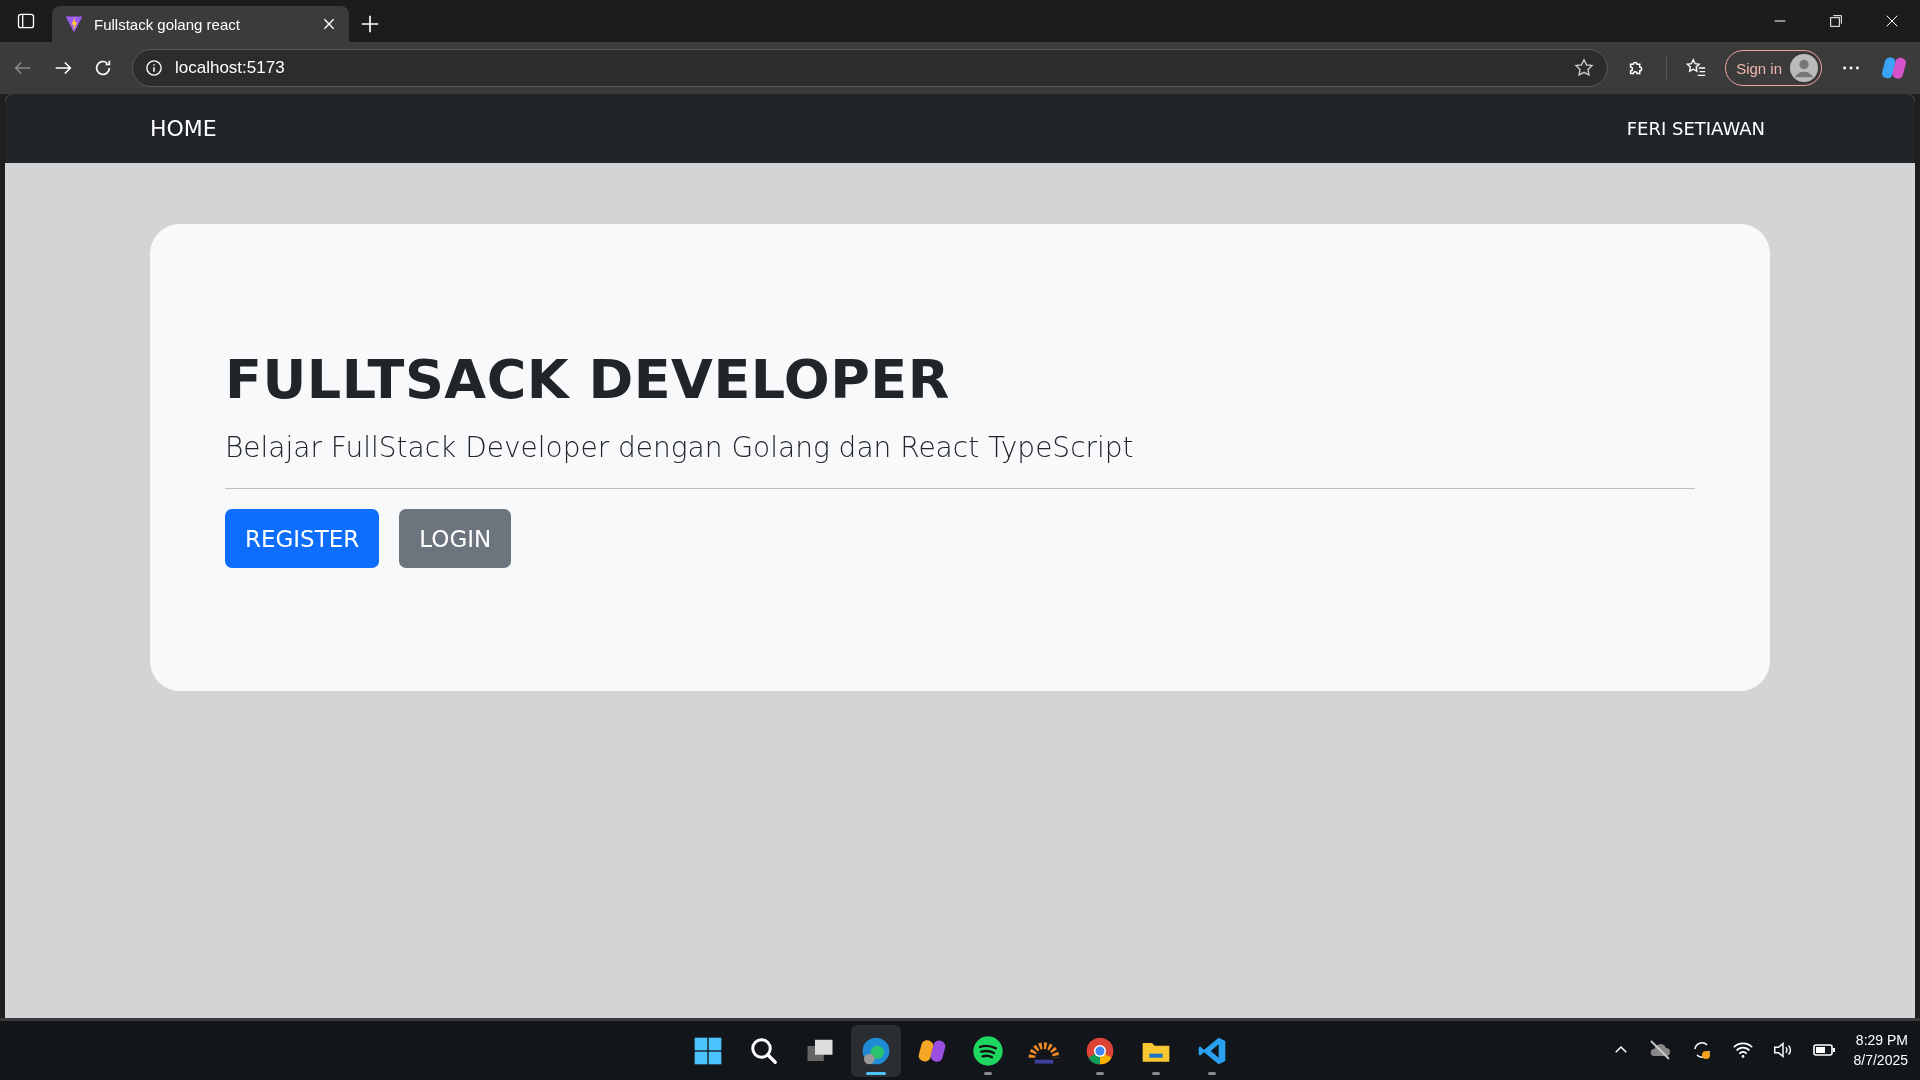  I want to click on address-bar: localhost:5173, so click(870, 68).